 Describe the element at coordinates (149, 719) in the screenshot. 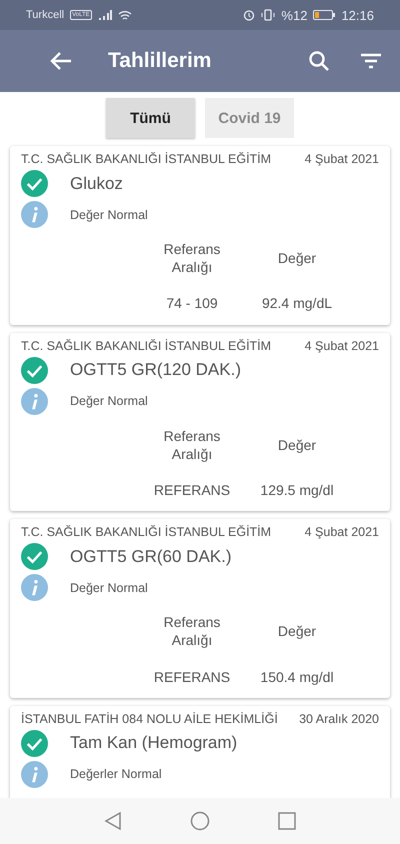

I see `institution-name: İSTANBUL FATİH 084 NOLU AİLE HEKİMLİĞİ` at that location.